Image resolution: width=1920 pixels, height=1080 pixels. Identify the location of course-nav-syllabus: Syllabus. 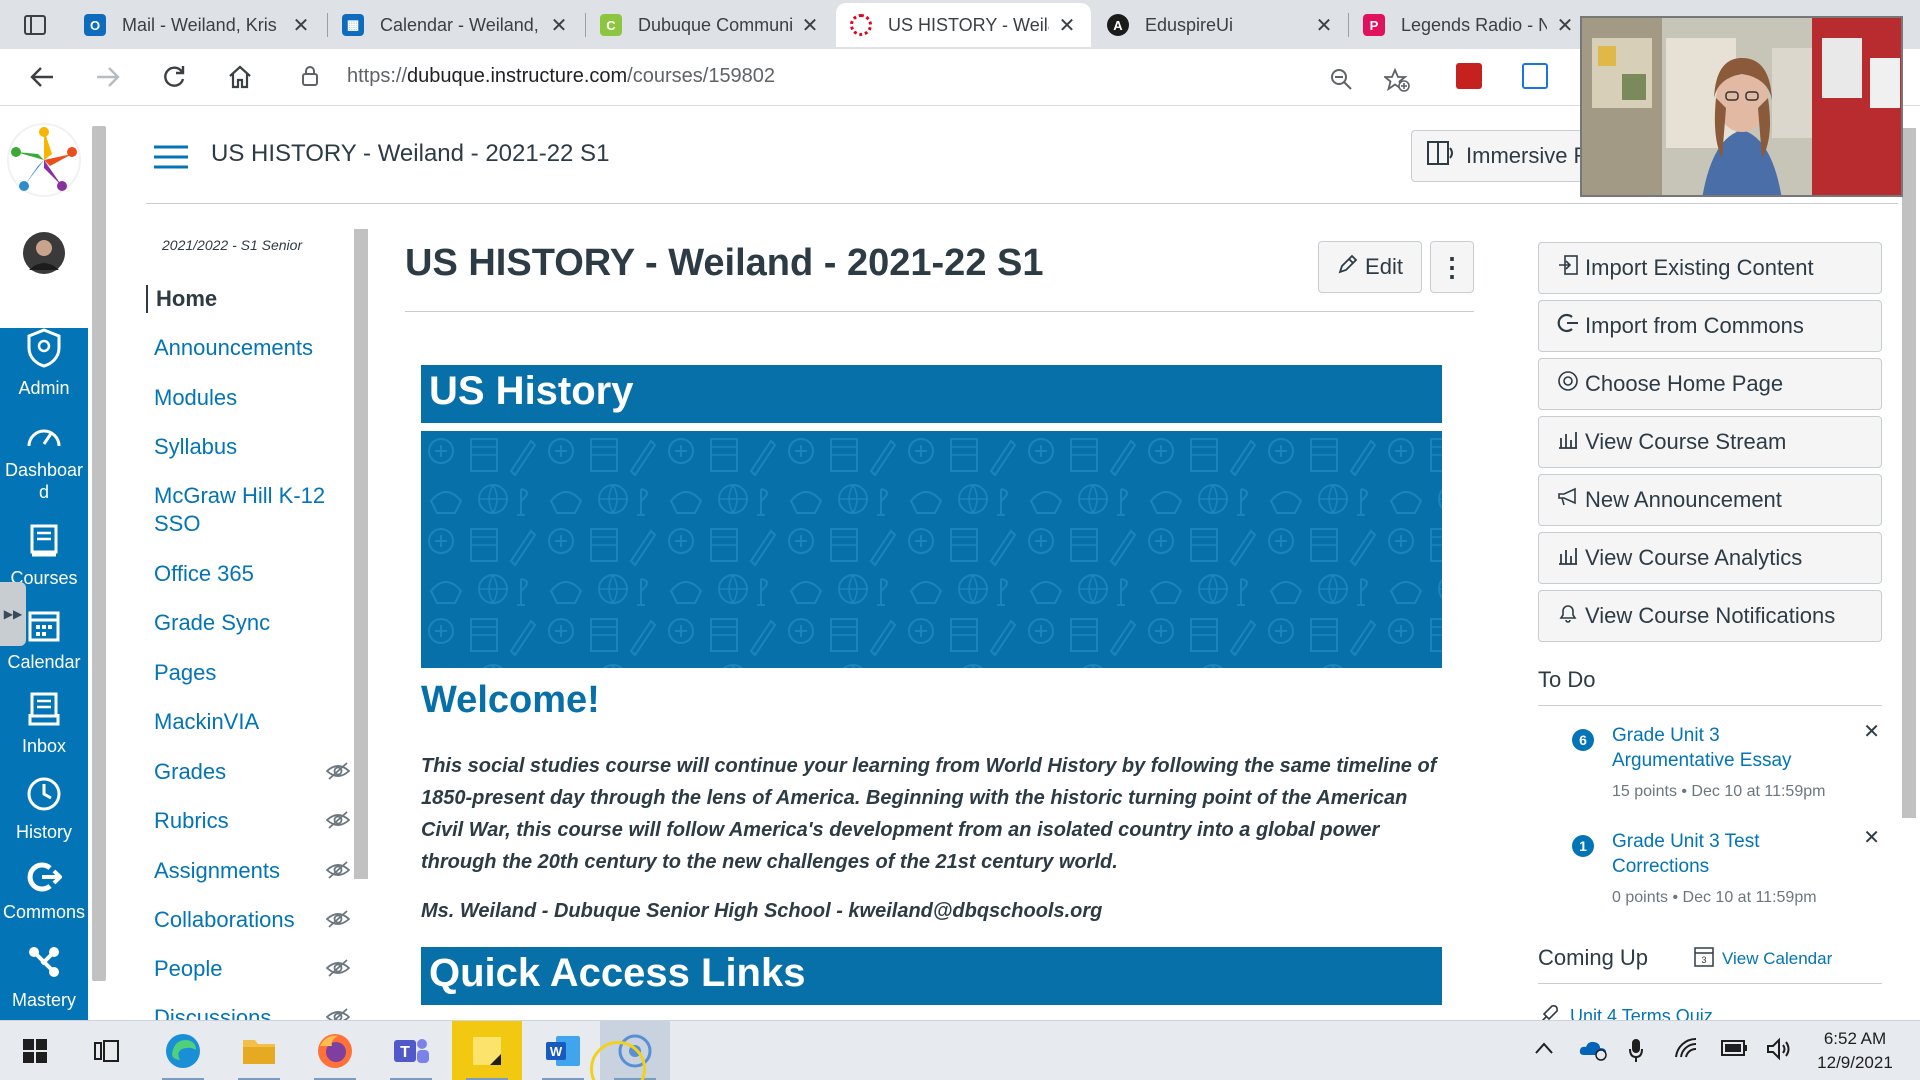
(252, 447).